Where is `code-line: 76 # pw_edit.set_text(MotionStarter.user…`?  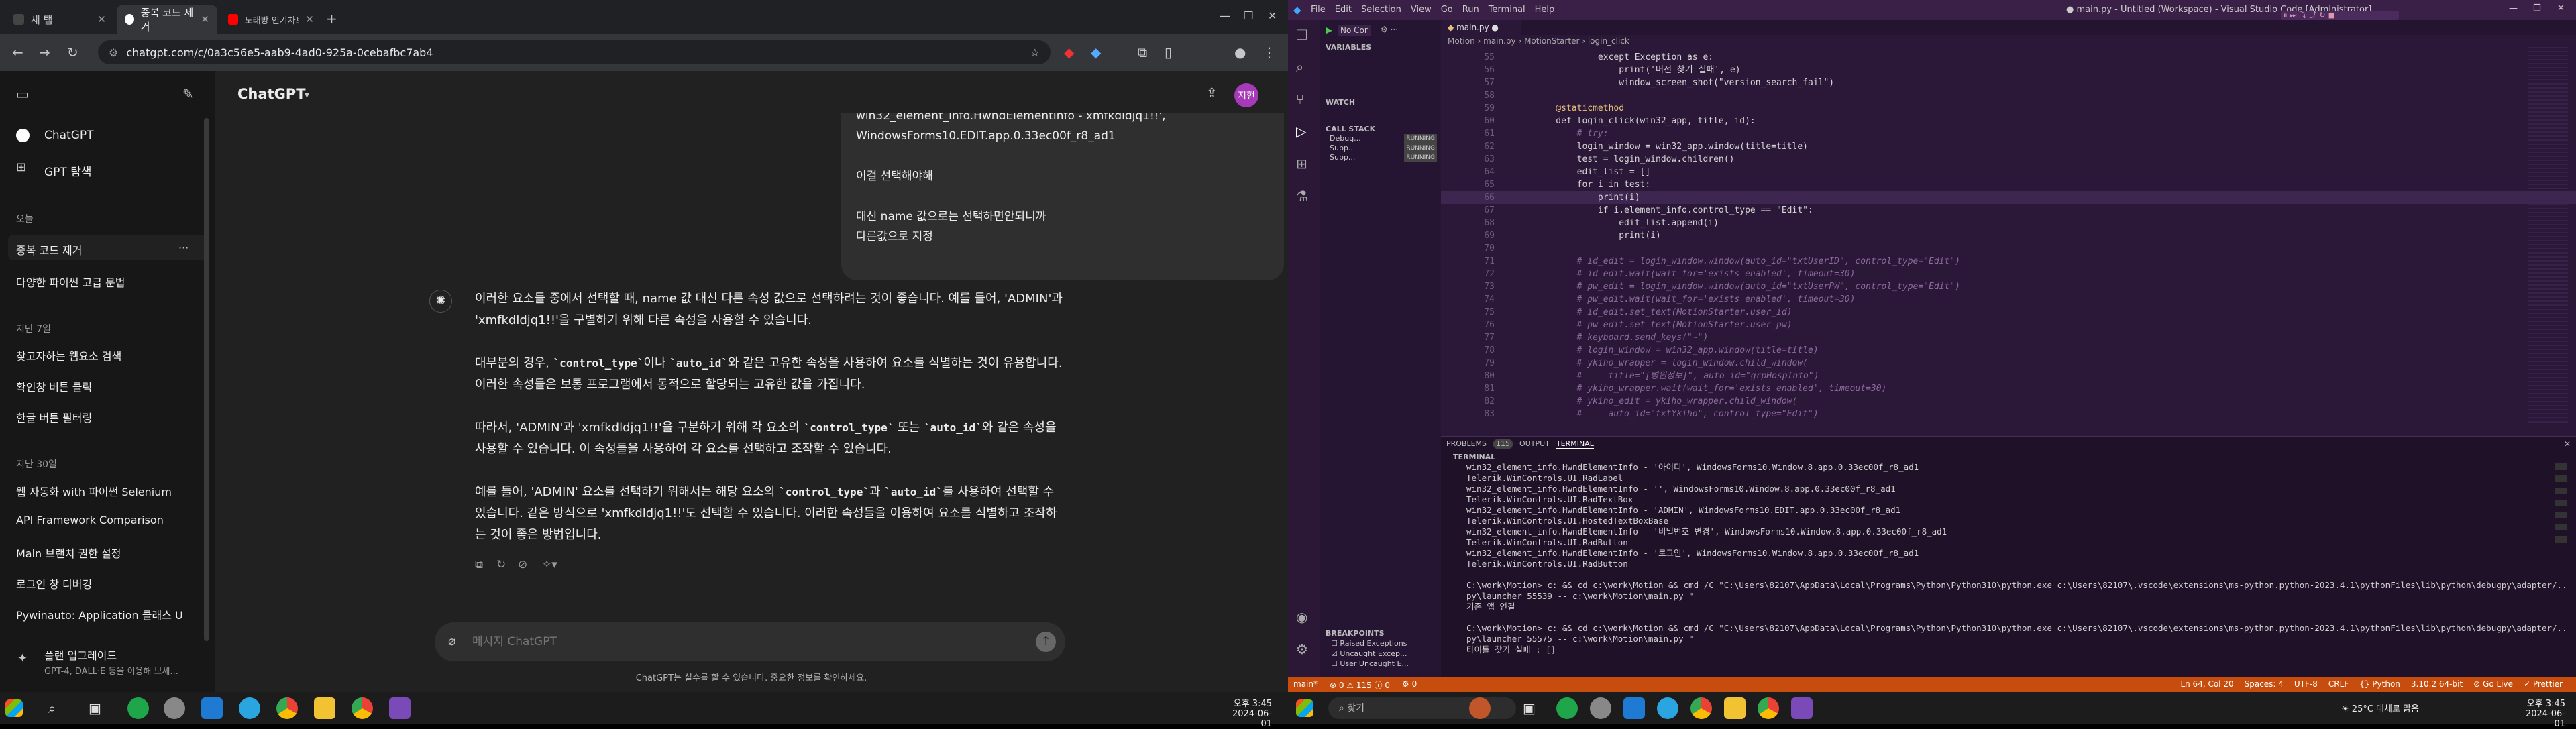
code-line: 76 # pw_edit.set_text(MotionStarter.user… is located at coordinates (2008, 325).